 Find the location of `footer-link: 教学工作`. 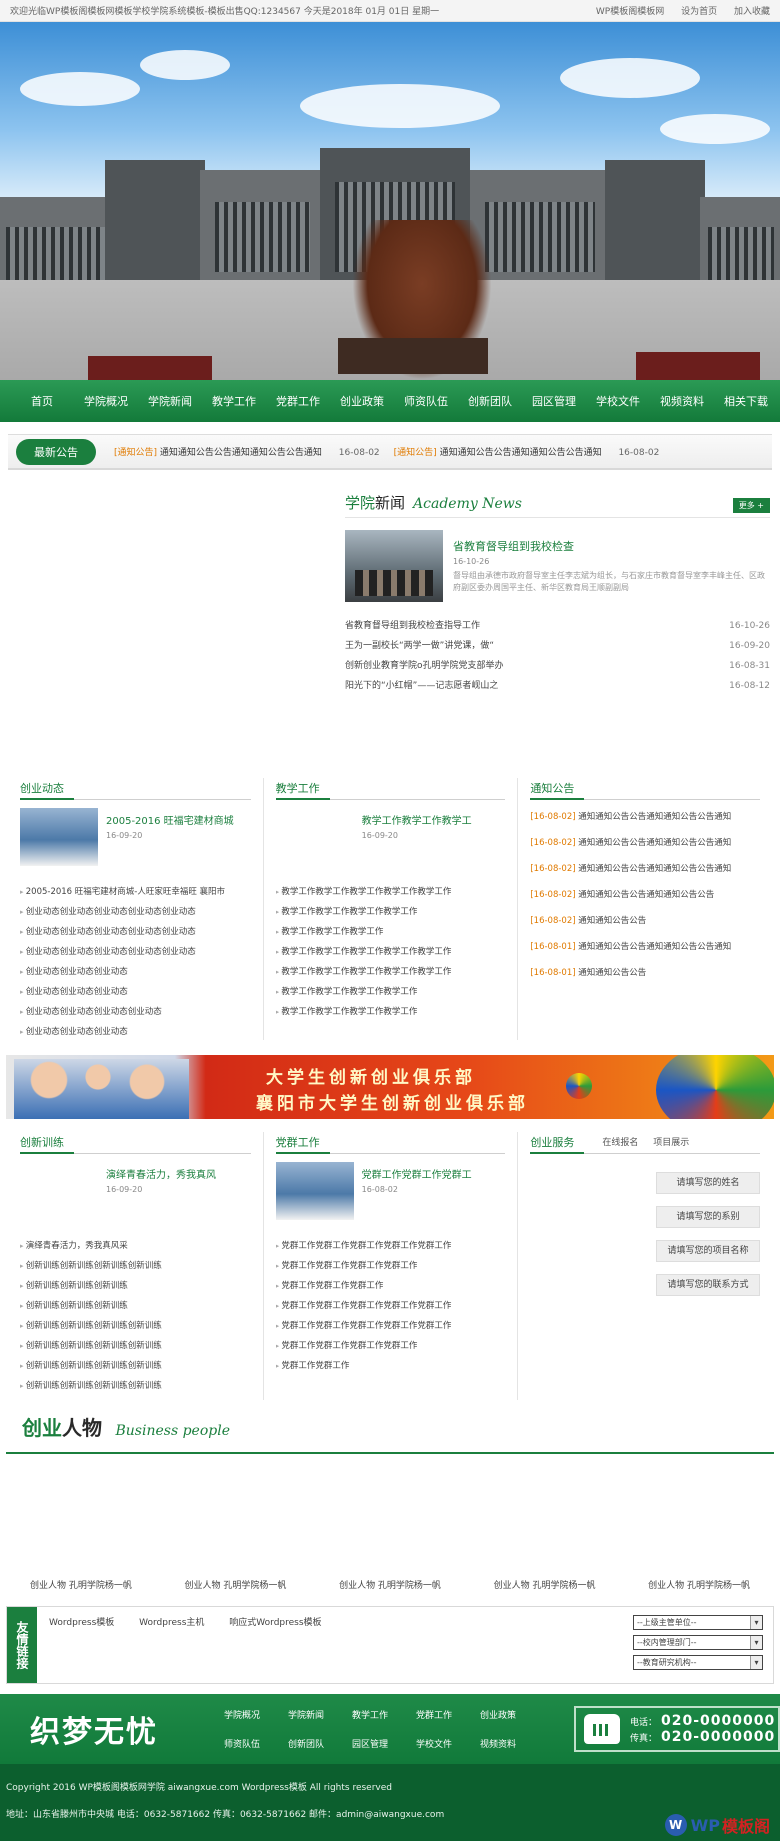

footer-link: 教学工作 is located at coordinates (384, 1714).